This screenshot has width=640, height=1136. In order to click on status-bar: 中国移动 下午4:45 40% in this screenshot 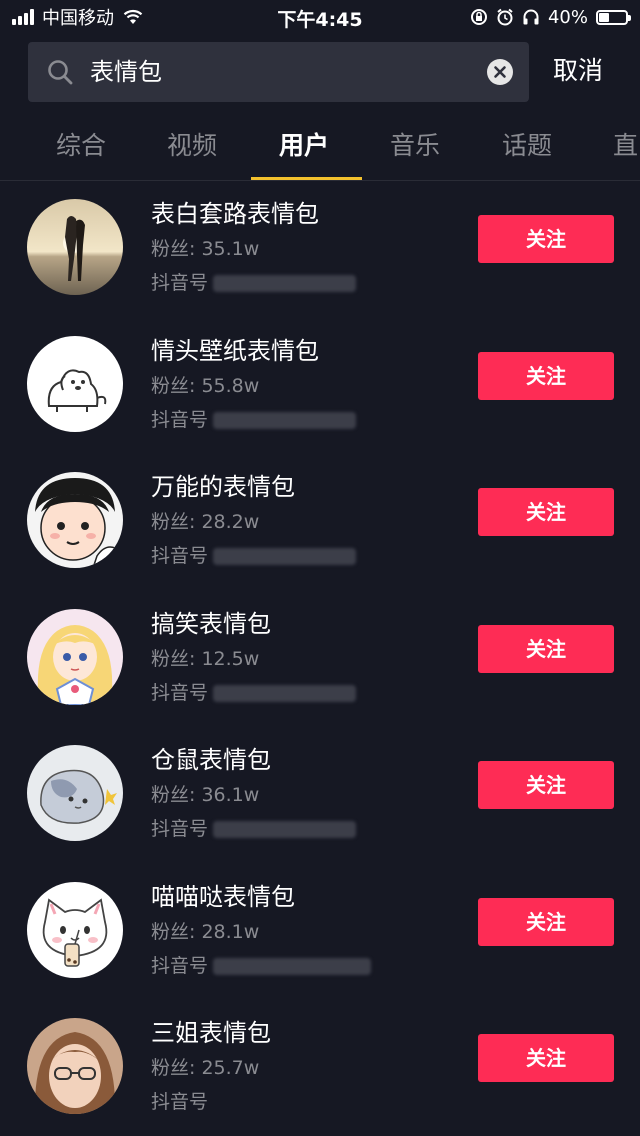, I will do `click(320, 17)`.